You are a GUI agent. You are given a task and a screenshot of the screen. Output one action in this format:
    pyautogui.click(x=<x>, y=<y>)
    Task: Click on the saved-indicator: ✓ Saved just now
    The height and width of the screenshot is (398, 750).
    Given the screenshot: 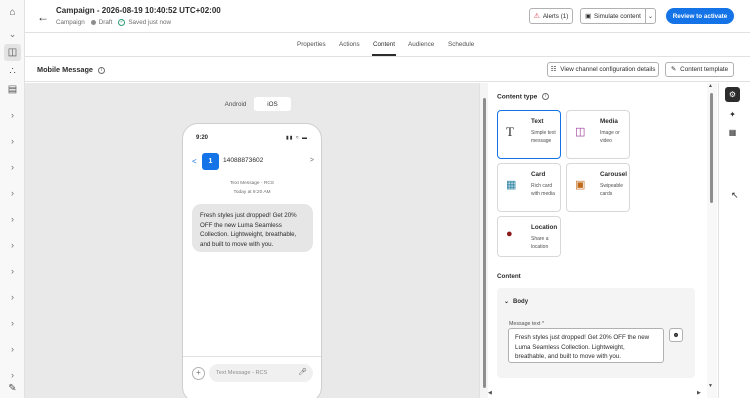 What is the action you would take?
    pyautogui.click(x=145, y=23)
    